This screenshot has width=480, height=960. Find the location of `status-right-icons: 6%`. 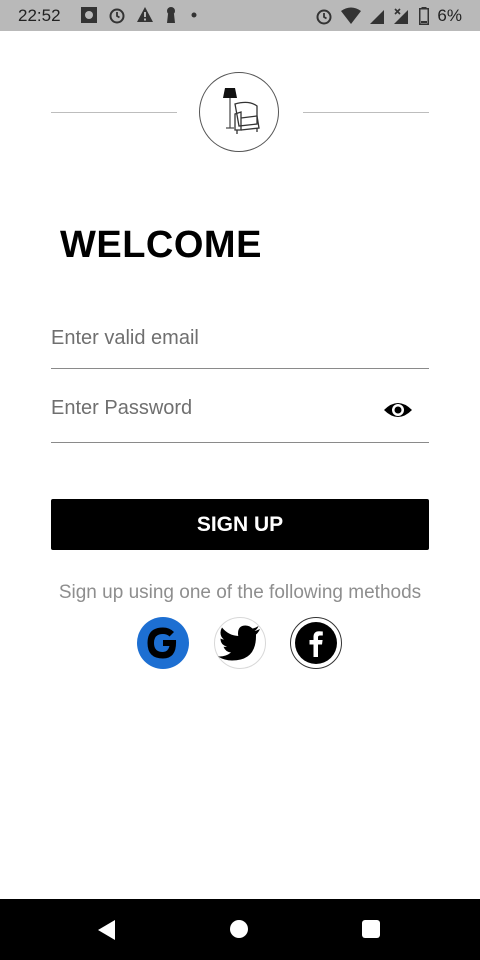

status-right-icons: 6% is located at coordinates (388, 16).